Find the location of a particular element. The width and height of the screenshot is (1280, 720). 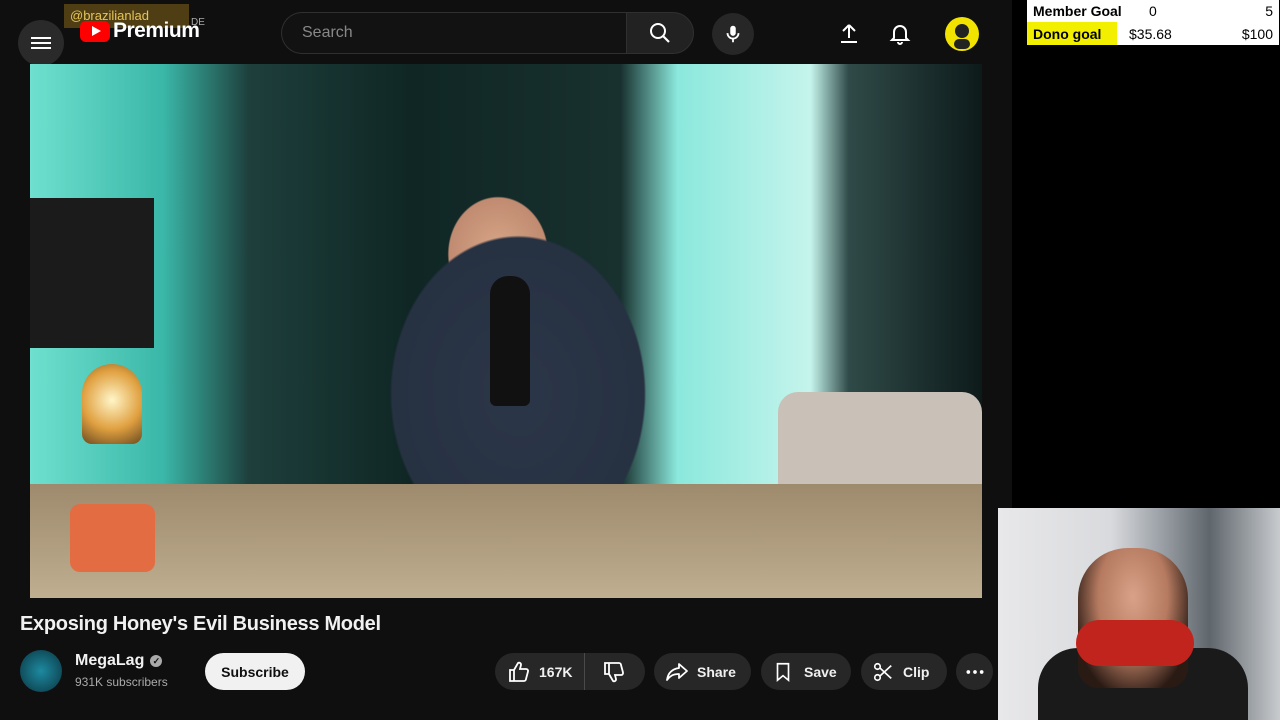

microphone-icon is located at coordinates (733, 34).